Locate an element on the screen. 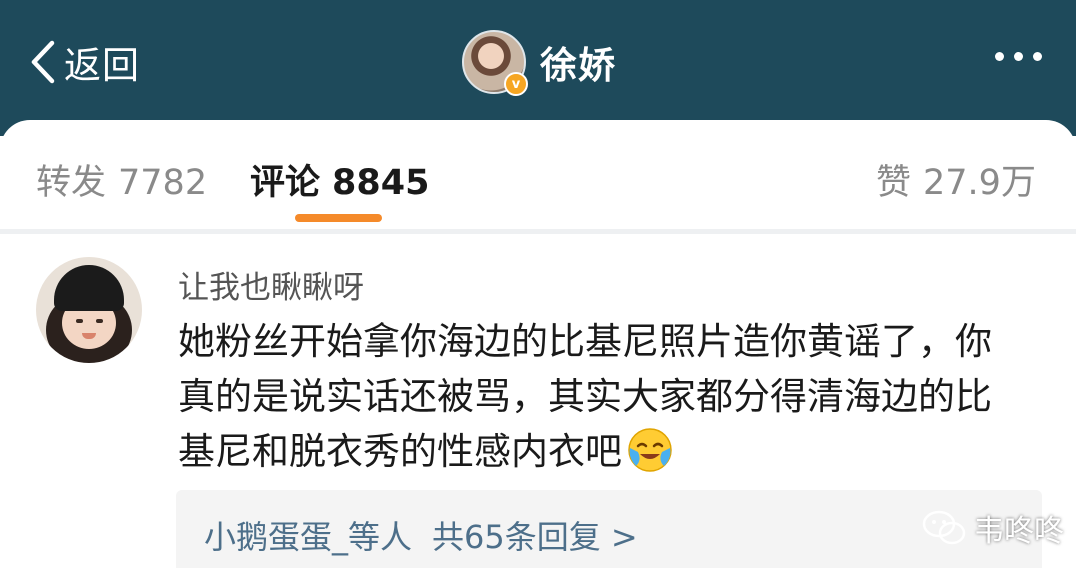  commenter-avatar is located at coordinates (89, 310).